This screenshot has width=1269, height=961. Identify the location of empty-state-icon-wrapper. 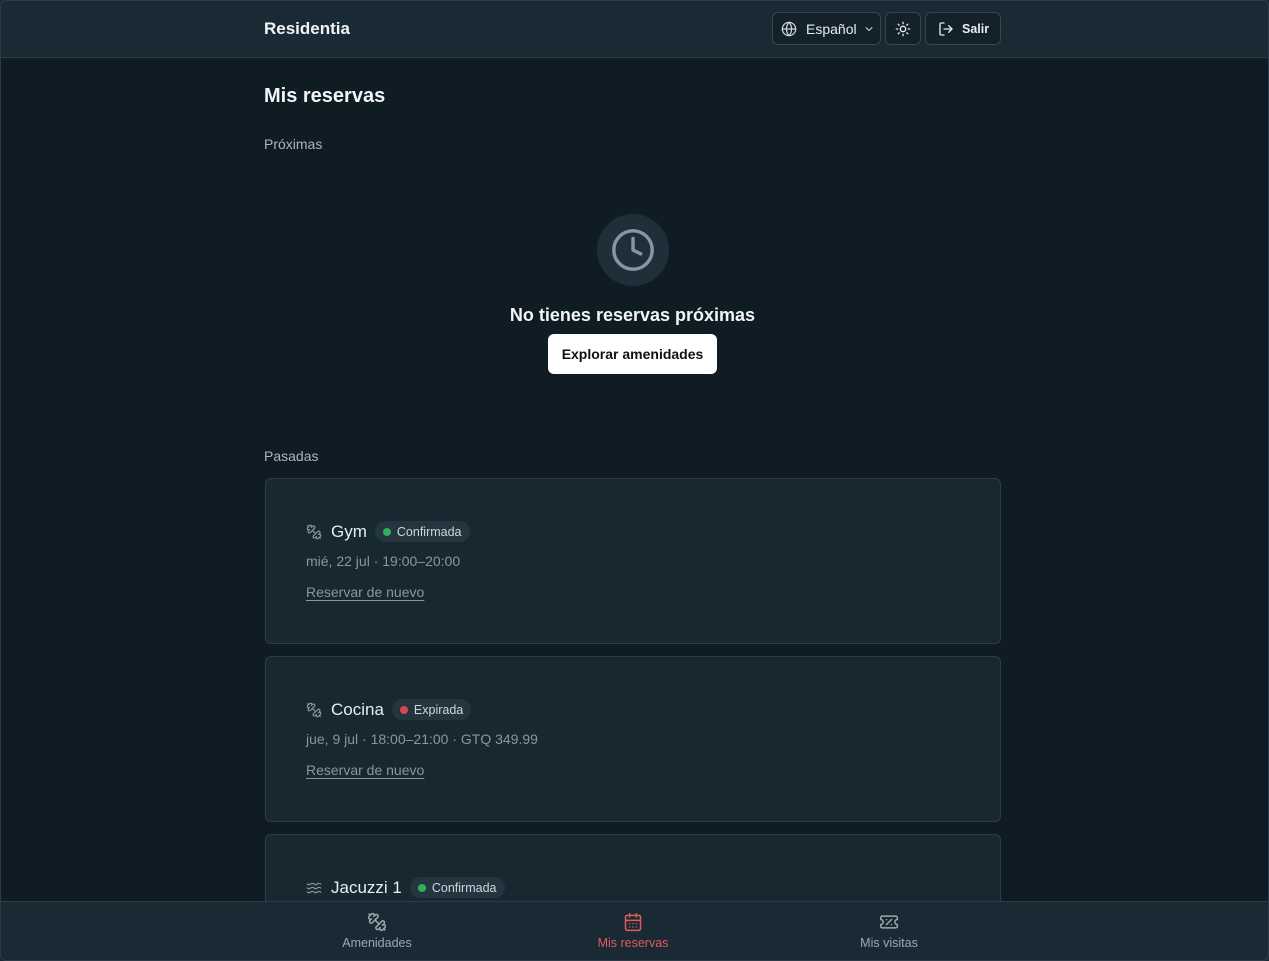
(633, 250).